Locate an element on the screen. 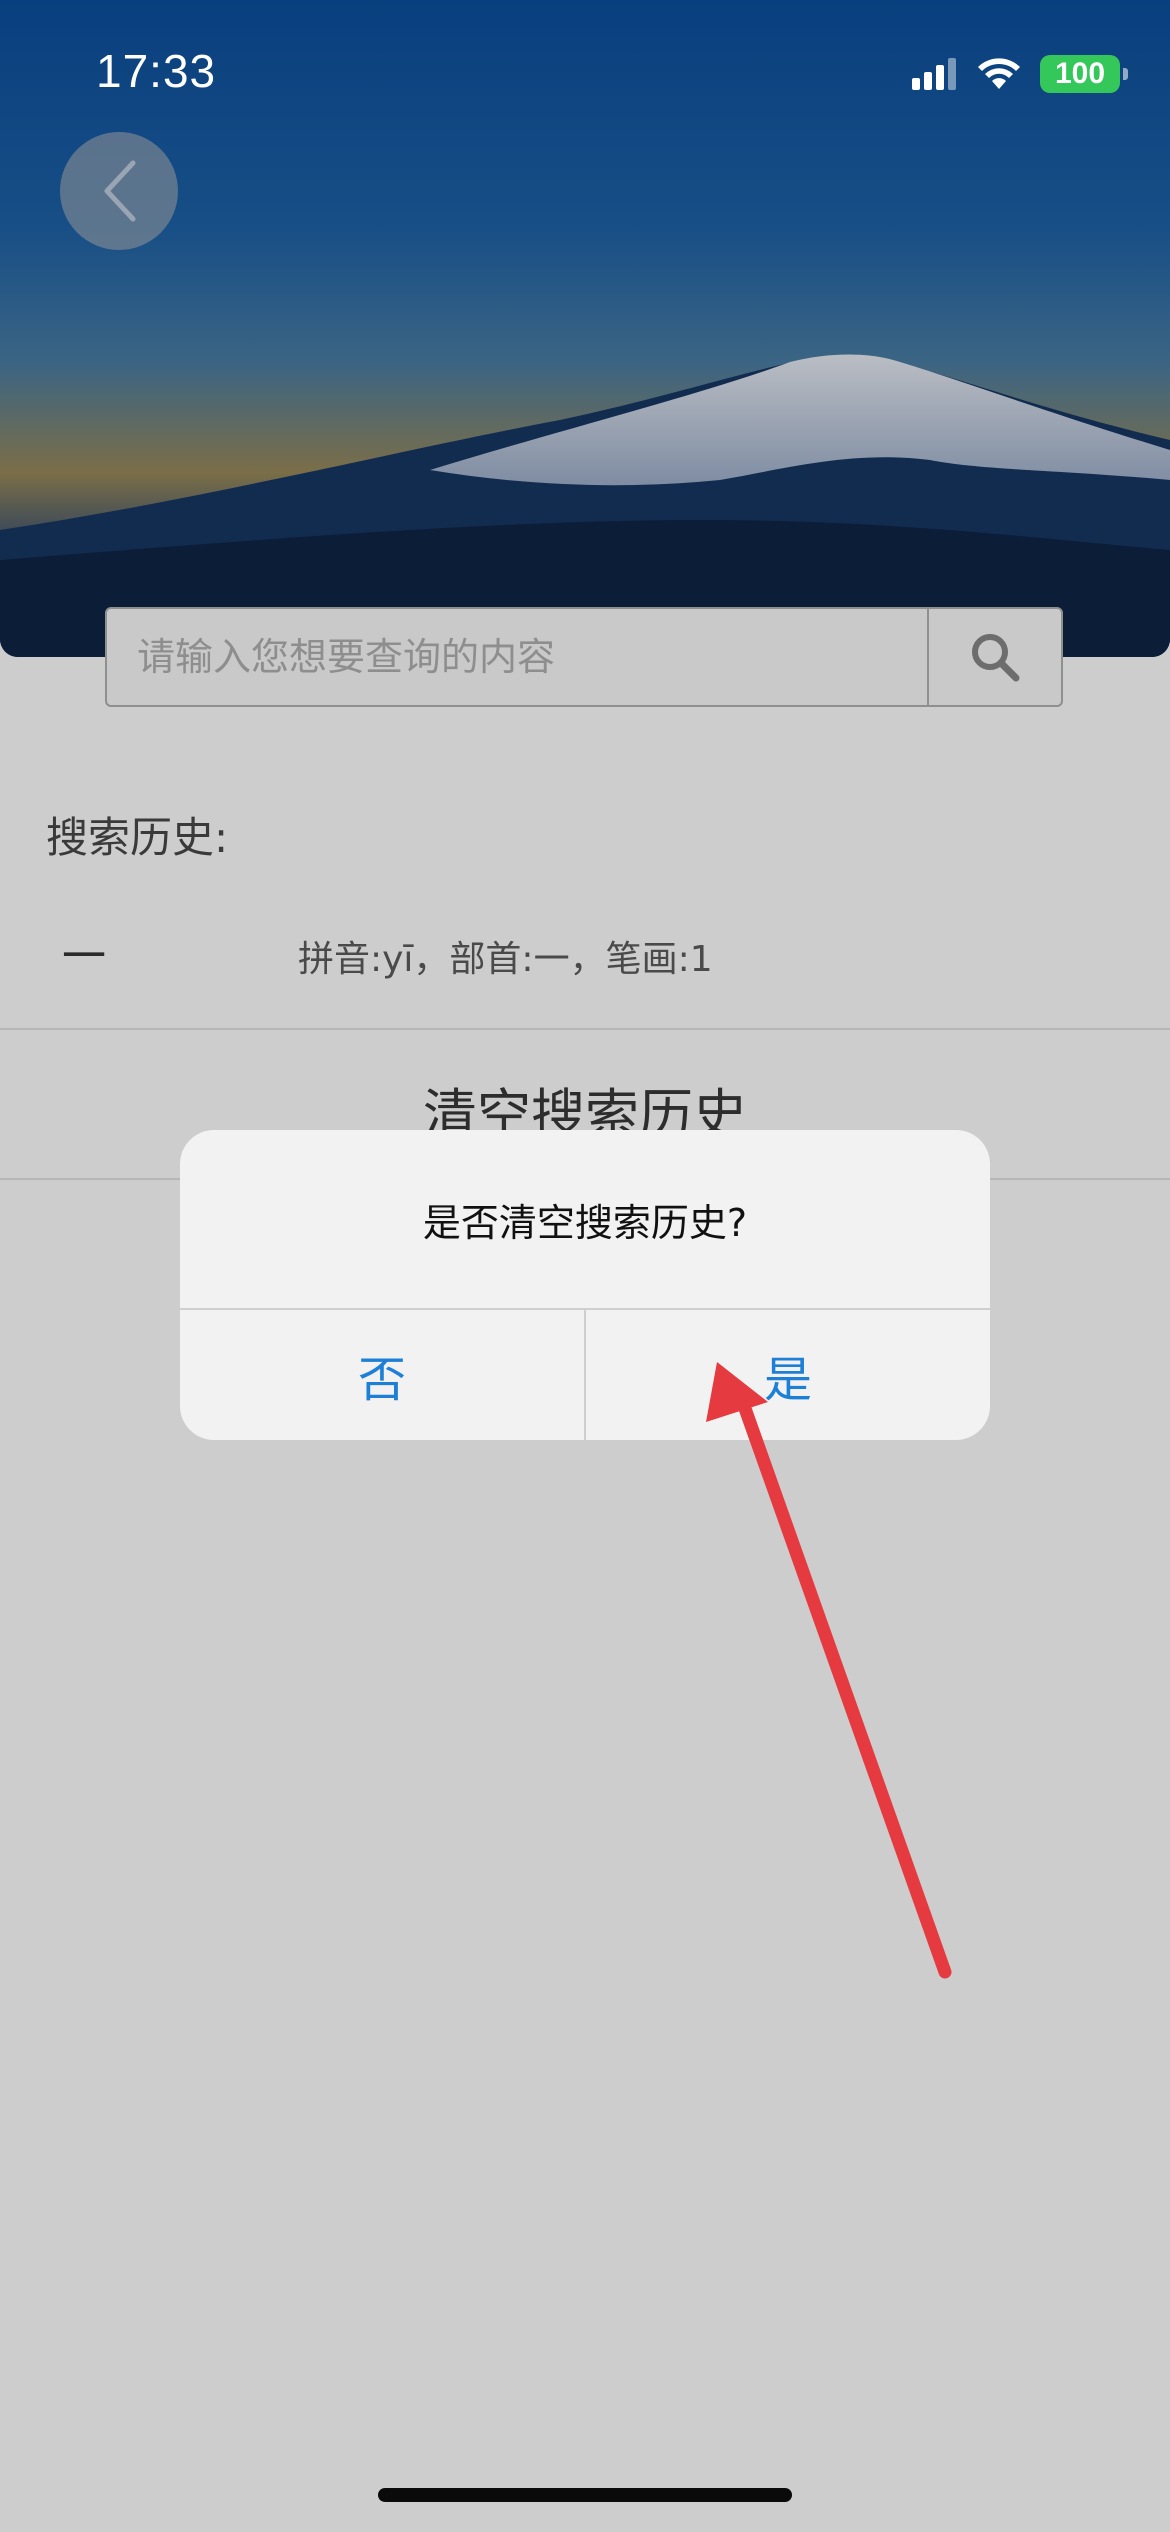 The height and width of the screenshot is (2532, 1170). history-item-char: 一 is located at coordinates (84, 956).